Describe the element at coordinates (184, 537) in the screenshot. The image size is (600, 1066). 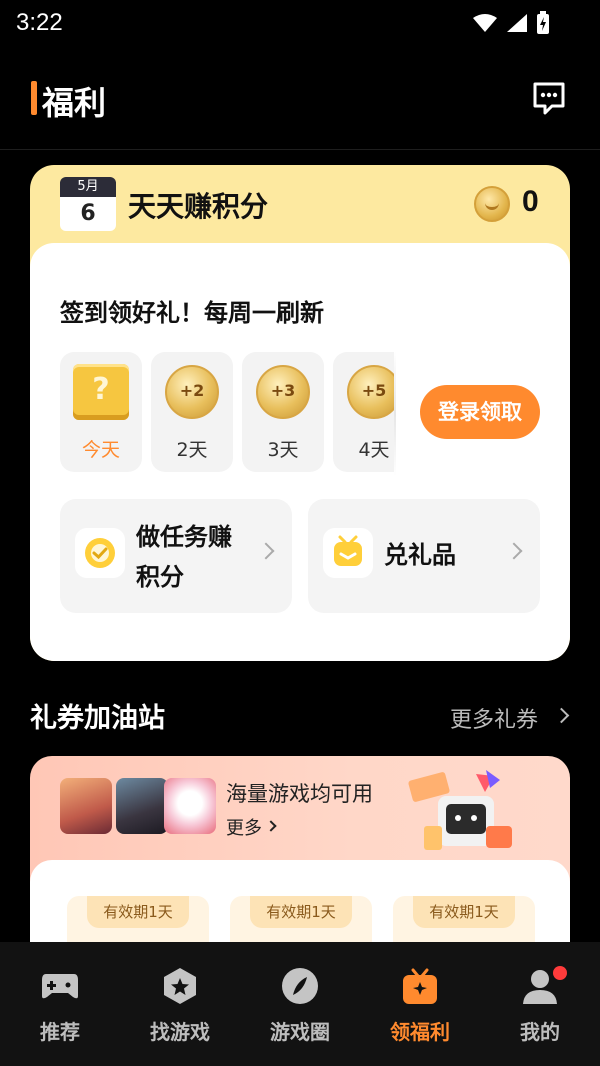
I see `task-label-line1: 做任务赚` at that location.